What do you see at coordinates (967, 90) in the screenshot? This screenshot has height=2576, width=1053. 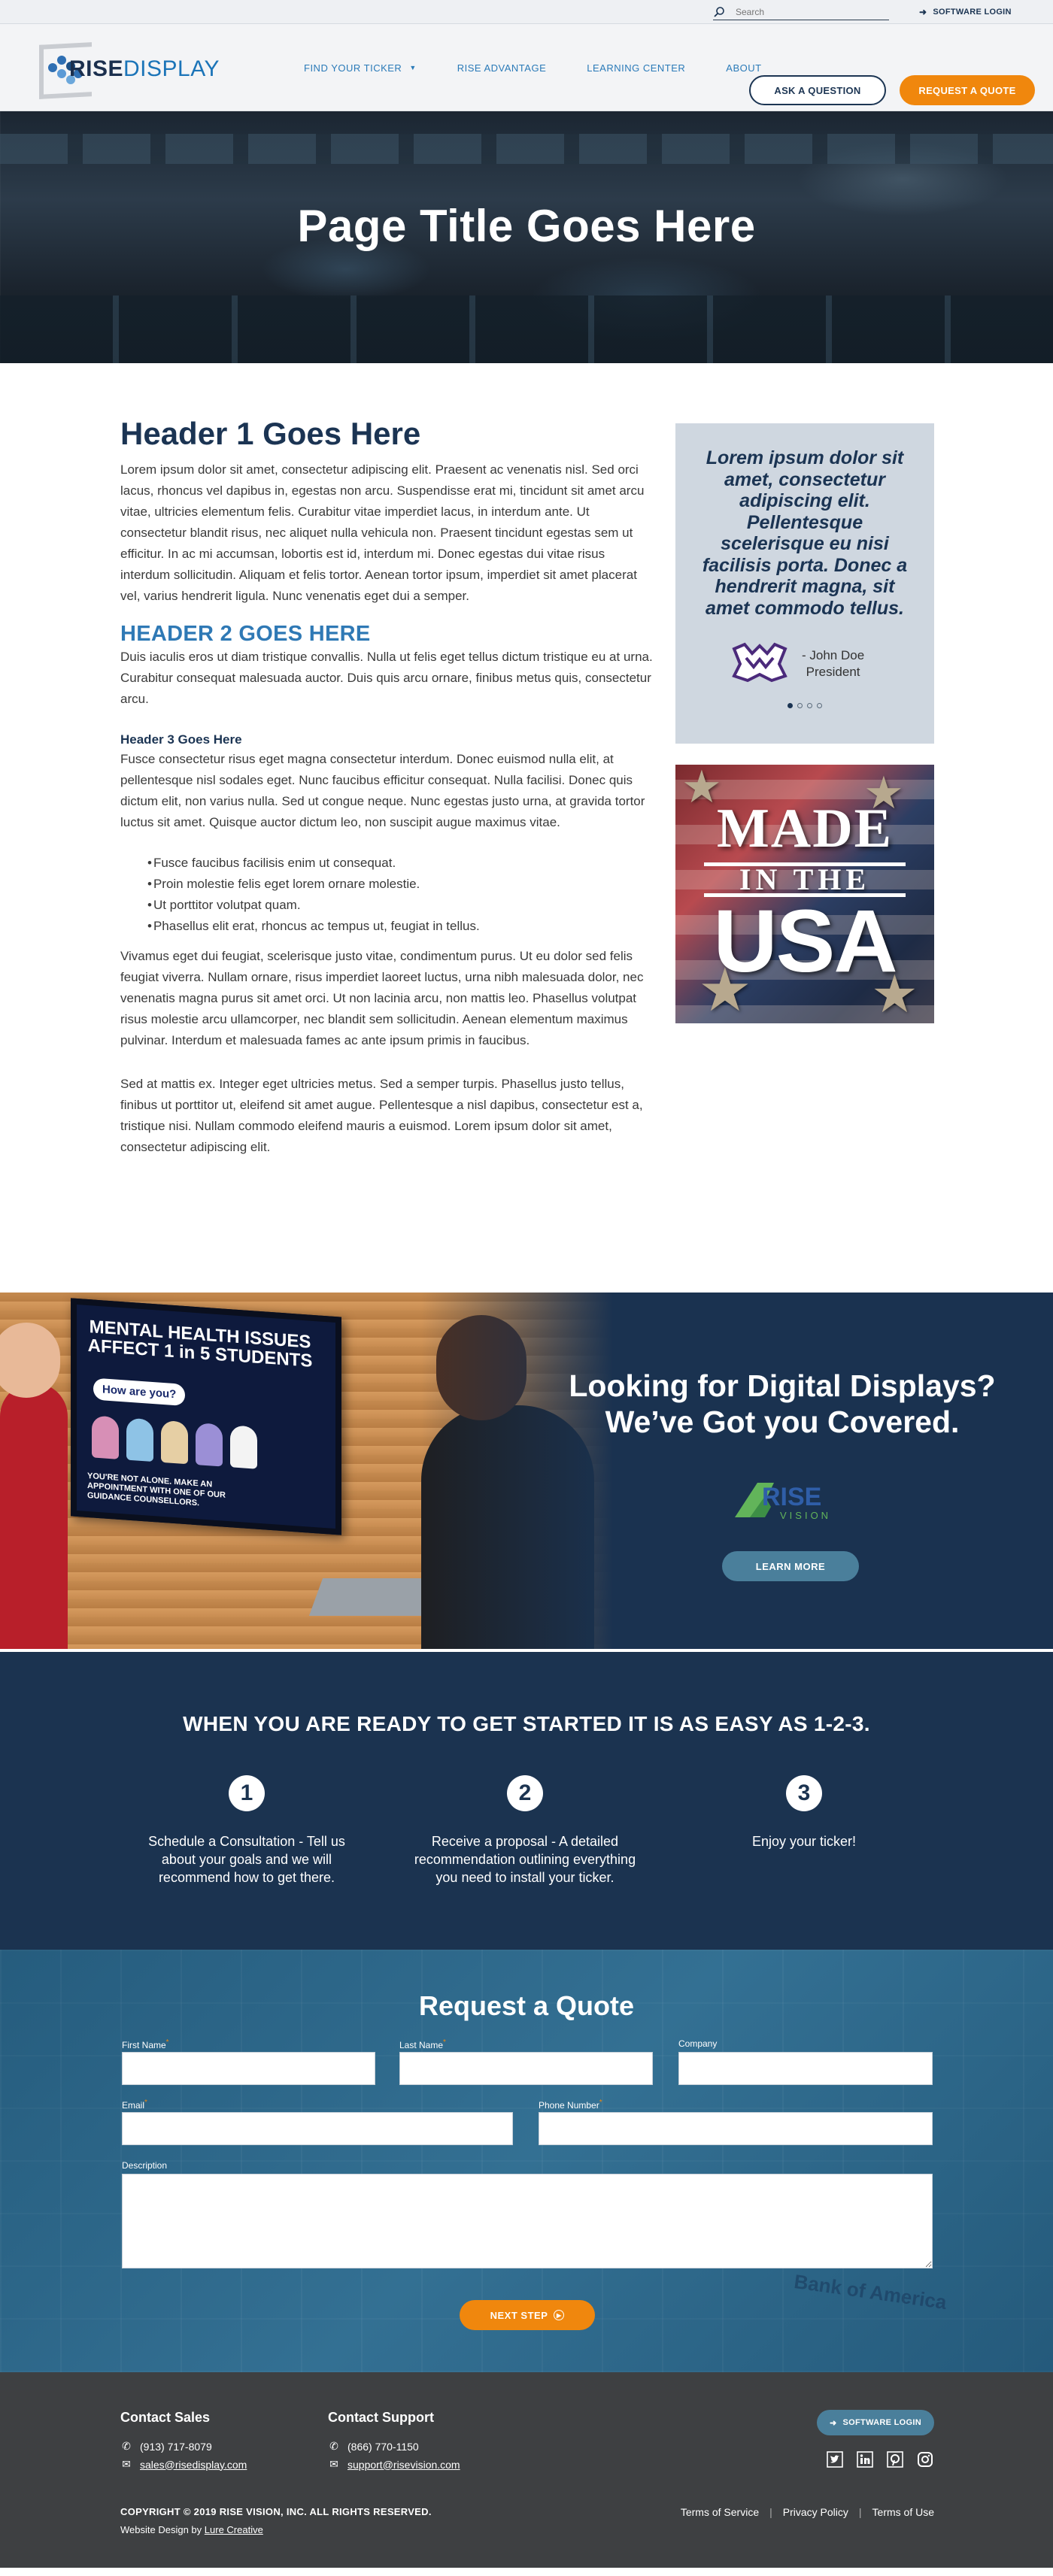 I see `request-a-quote-button: REQUEST A QUOTE` at bounding box center [967, 90].